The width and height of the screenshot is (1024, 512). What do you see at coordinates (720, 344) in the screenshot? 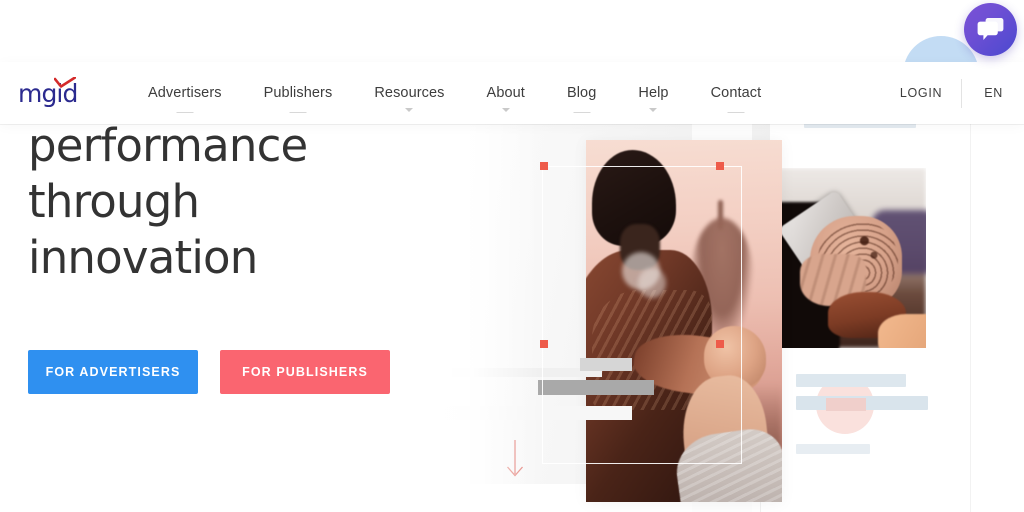
I see `selection-handle-bottom-right` at bounding box center [720, 344].